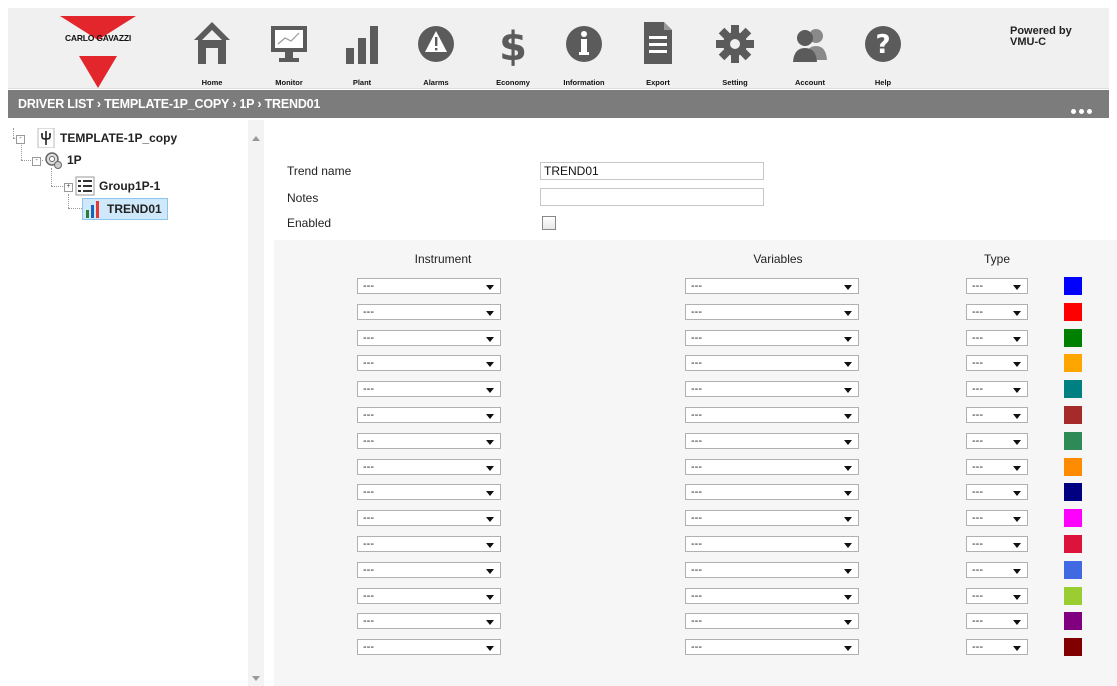 This screenshot has width=1117, height=686. What do you see at coordinates (443, 259) in the screenshot?
I see `instrument-column-header: Instrument` at bounding box center [443, 259].